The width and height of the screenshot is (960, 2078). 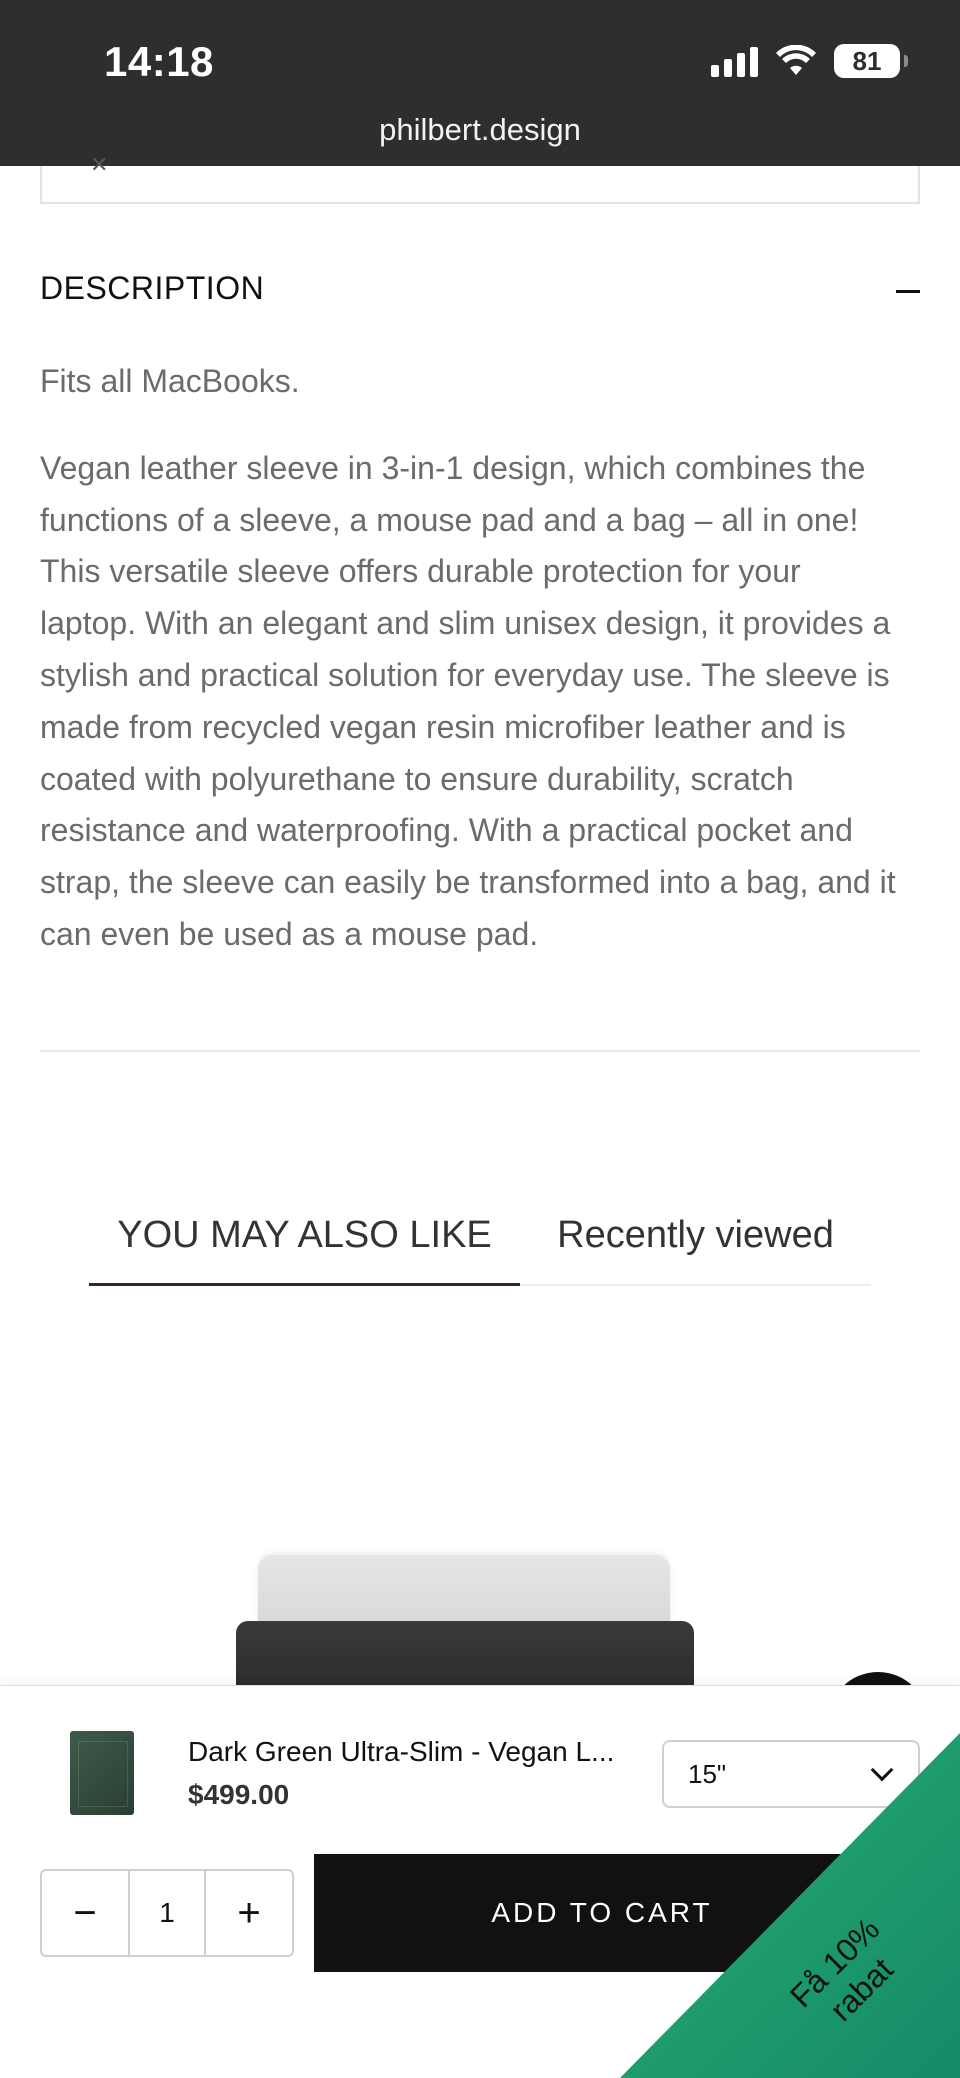 I want to click on recommendation-tabs: YOU MAY ALSO LIKE Recently viewed, so click(x=480, y=1243).